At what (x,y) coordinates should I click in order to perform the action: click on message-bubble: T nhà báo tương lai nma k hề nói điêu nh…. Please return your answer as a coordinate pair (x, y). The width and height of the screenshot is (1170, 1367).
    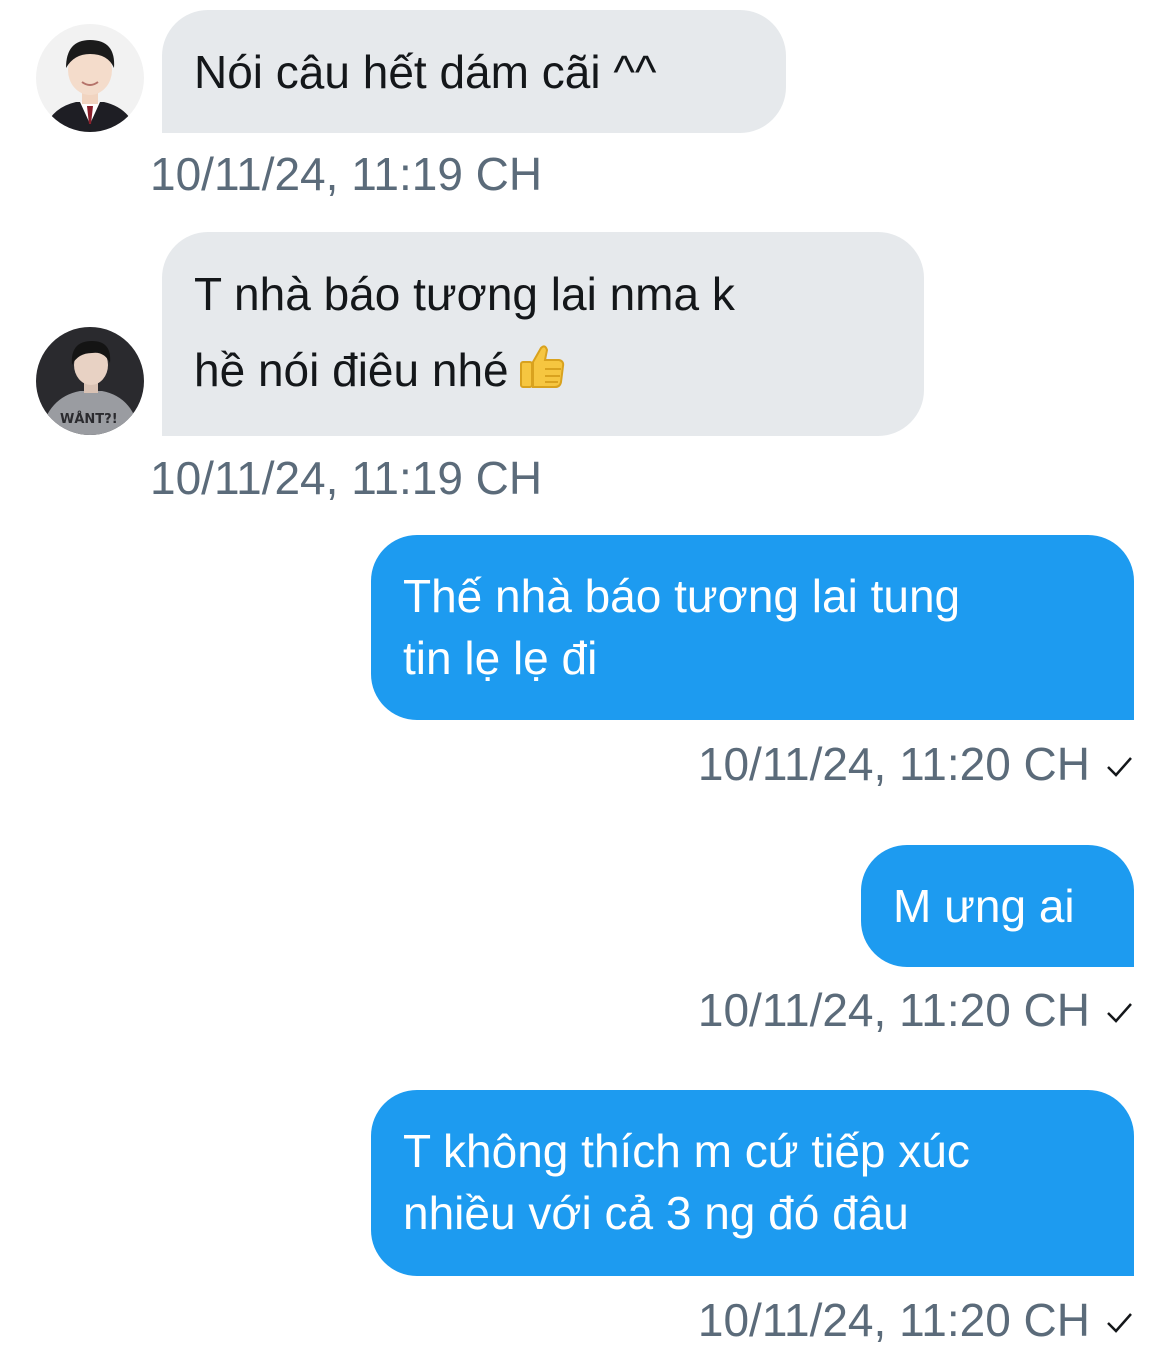
    Looking at the image, I should click on (543, 334).